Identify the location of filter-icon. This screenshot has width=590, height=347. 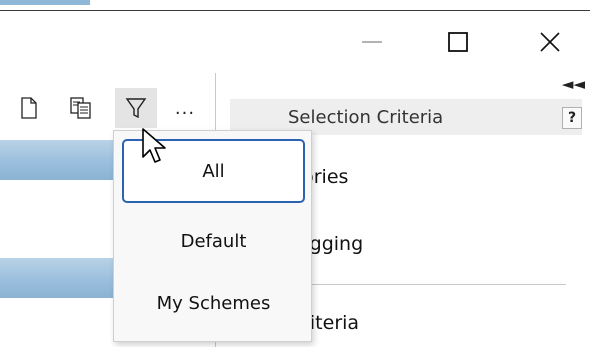
(136, 108).